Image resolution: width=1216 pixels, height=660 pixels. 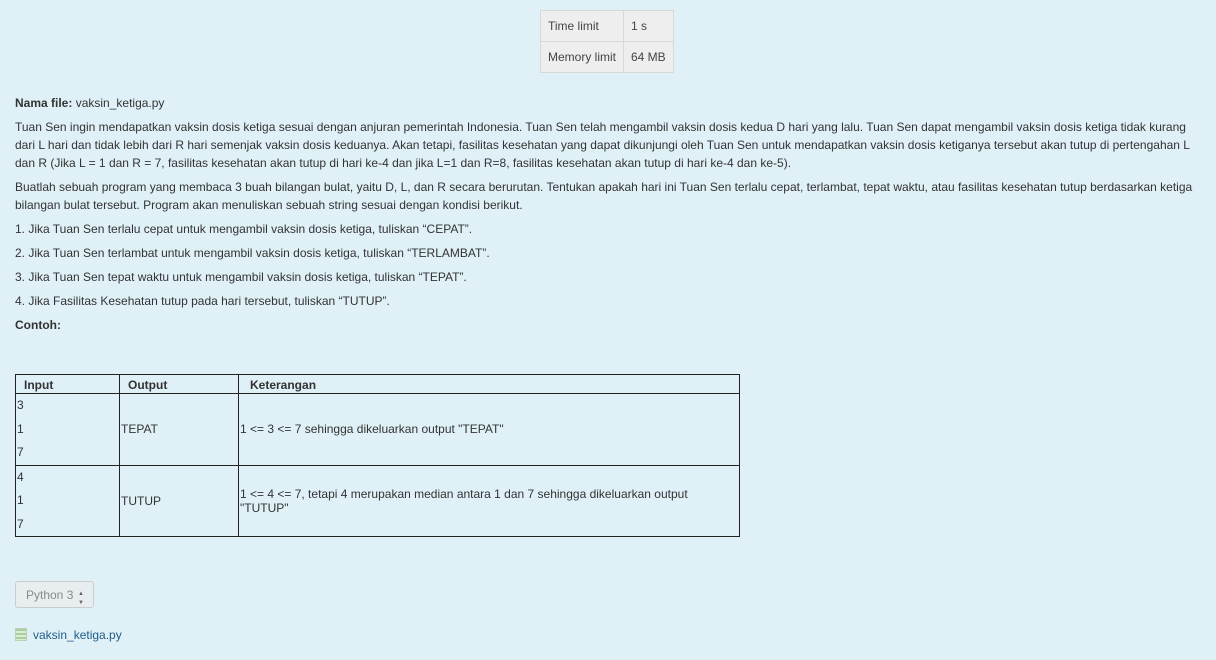 What do you see at coordinates (38, 325) in the screenshot?
I see `examples-heading: Contoh:` at bounding box center [38, 325].